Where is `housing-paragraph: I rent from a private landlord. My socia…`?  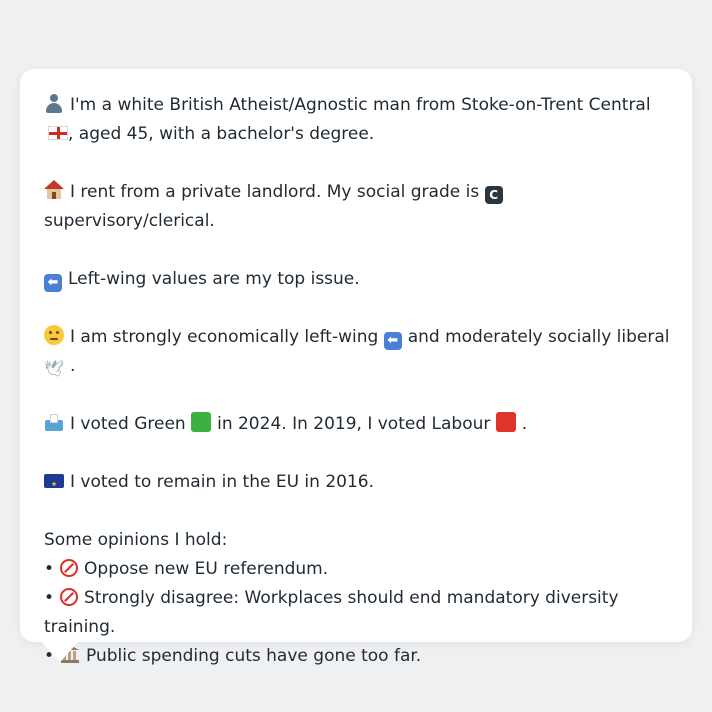
housing-paragraph: I rent from a private landlord. My socia… is located at coordinates (359, 207).